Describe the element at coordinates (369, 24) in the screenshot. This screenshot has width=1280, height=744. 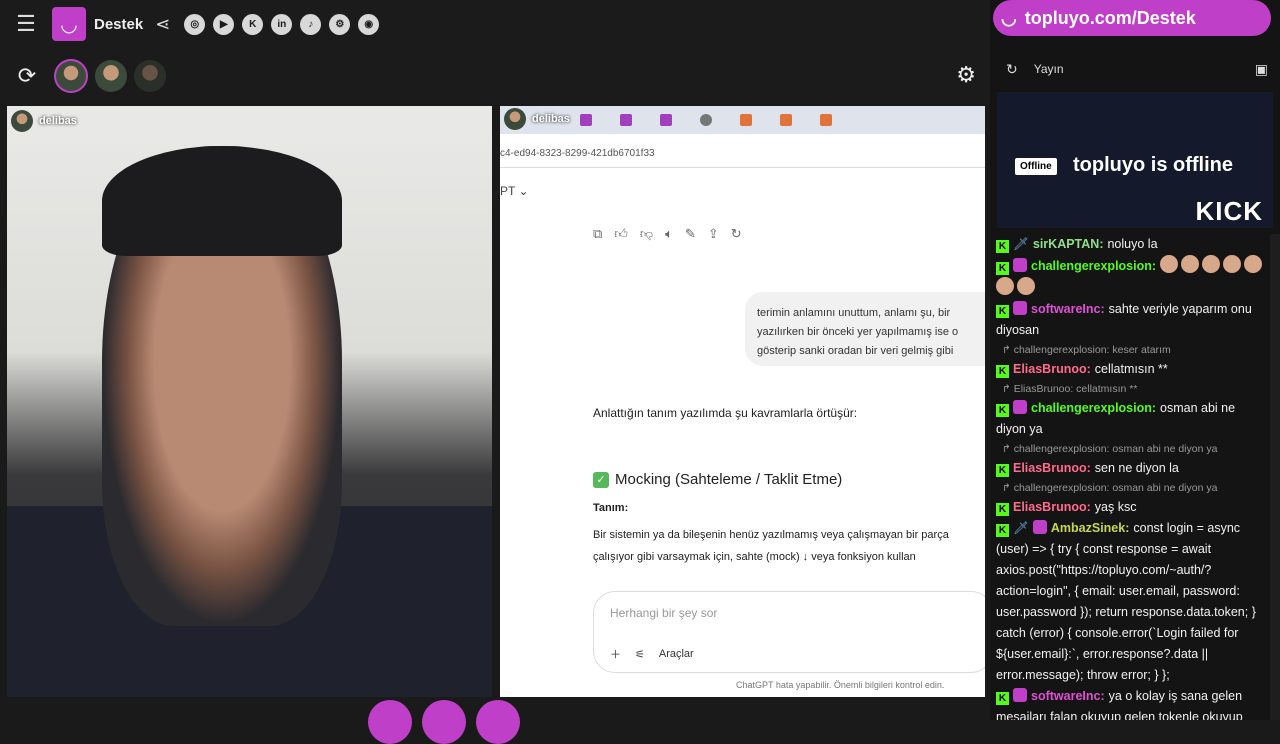
I see `github-icon: ◉` at that location.